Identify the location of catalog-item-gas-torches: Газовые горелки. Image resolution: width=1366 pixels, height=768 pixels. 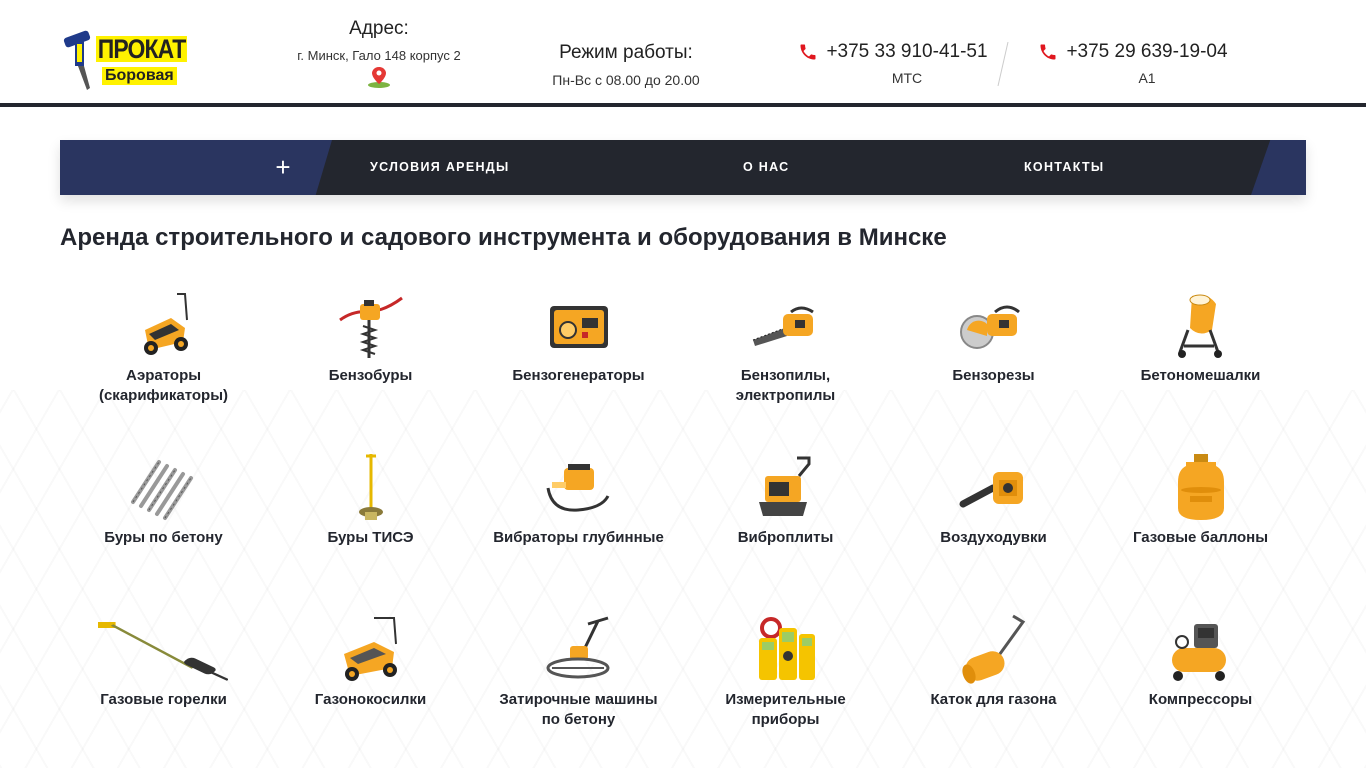
(163, 662).